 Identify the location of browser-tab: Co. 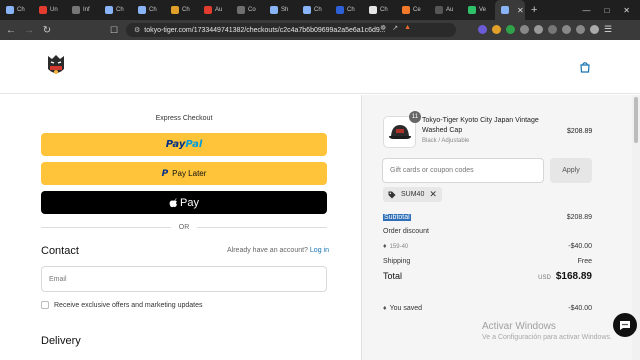
(247, 10).